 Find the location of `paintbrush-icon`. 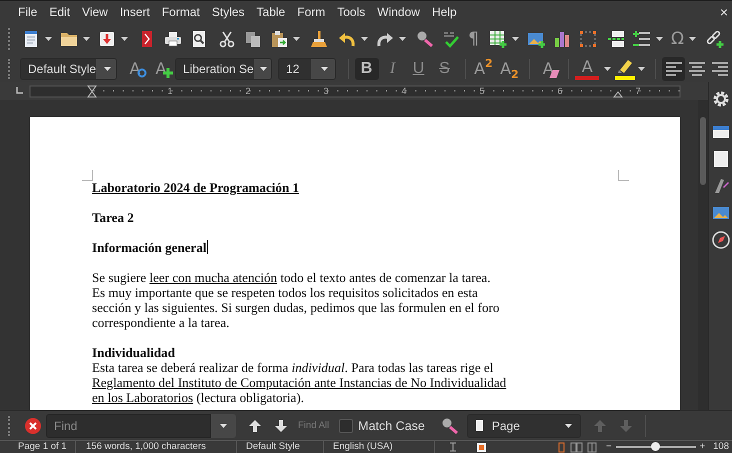

paintbrush-icon is located at coordinates (319, 39).